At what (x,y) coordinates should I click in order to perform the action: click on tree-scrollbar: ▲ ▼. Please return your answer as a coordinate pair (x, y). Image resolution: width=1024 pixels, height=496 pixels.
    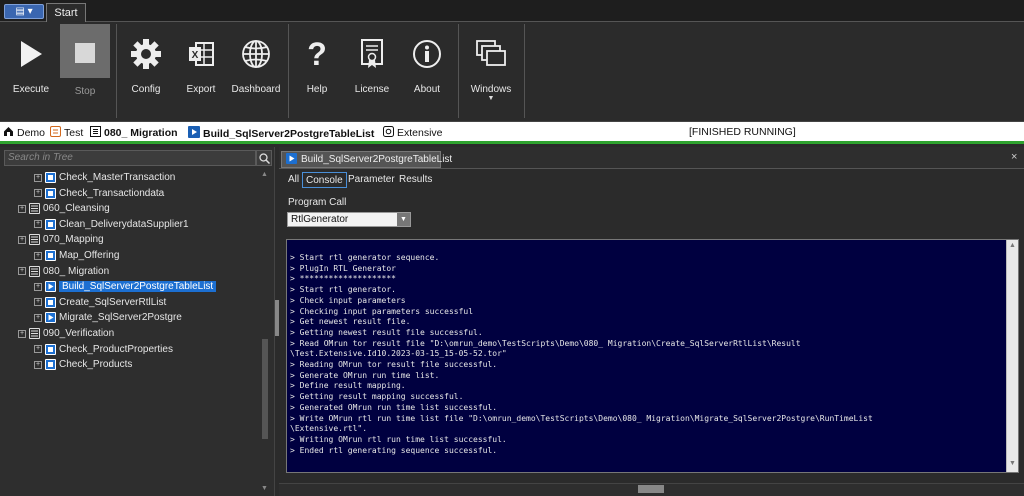
    Looking at the image, I should click on (265, 332).